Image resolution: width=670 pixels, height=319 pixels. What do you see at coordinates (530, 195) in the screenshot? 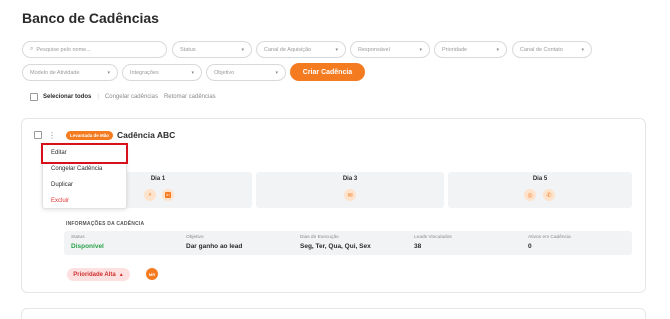
I see `whatsapp-icon: ◎` at bounding box center [530, 195].